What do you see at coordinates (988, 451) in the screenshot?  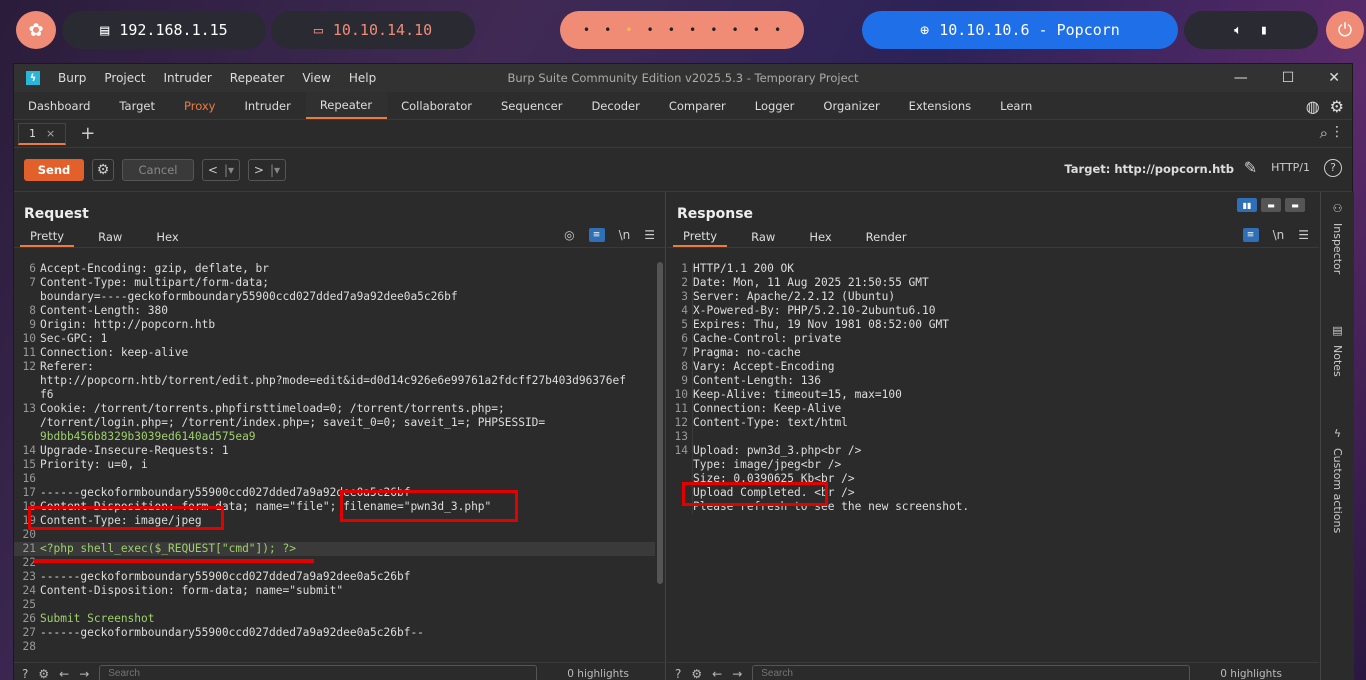 I see `code-line: 14 Upload: pwn3d_3.php<br />` at bounding box center [988, 451].